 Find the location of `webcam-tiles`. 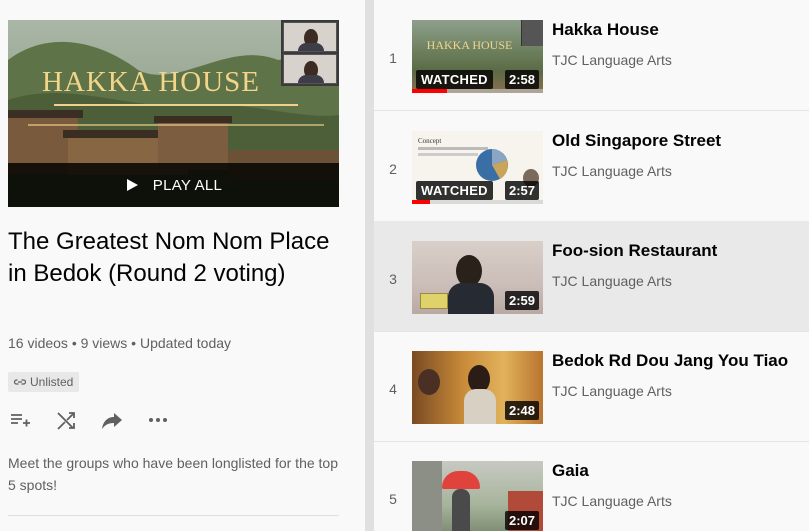

webcam-tiles is located at coordinates (310, 53).